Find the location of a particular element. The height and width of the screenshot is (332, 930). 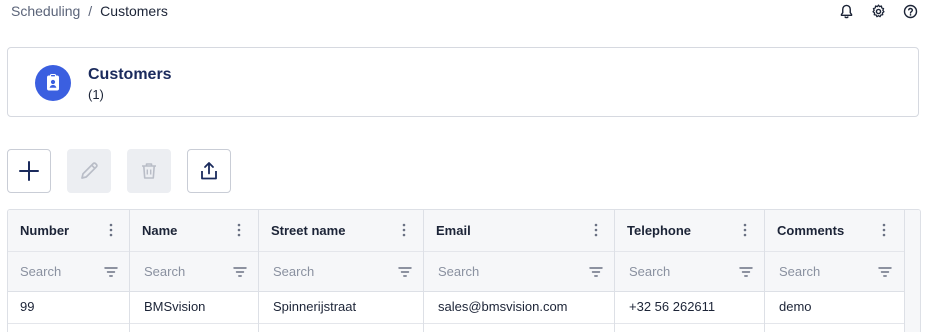

column-header-comments: Comments is located at coordinates (810, 230).